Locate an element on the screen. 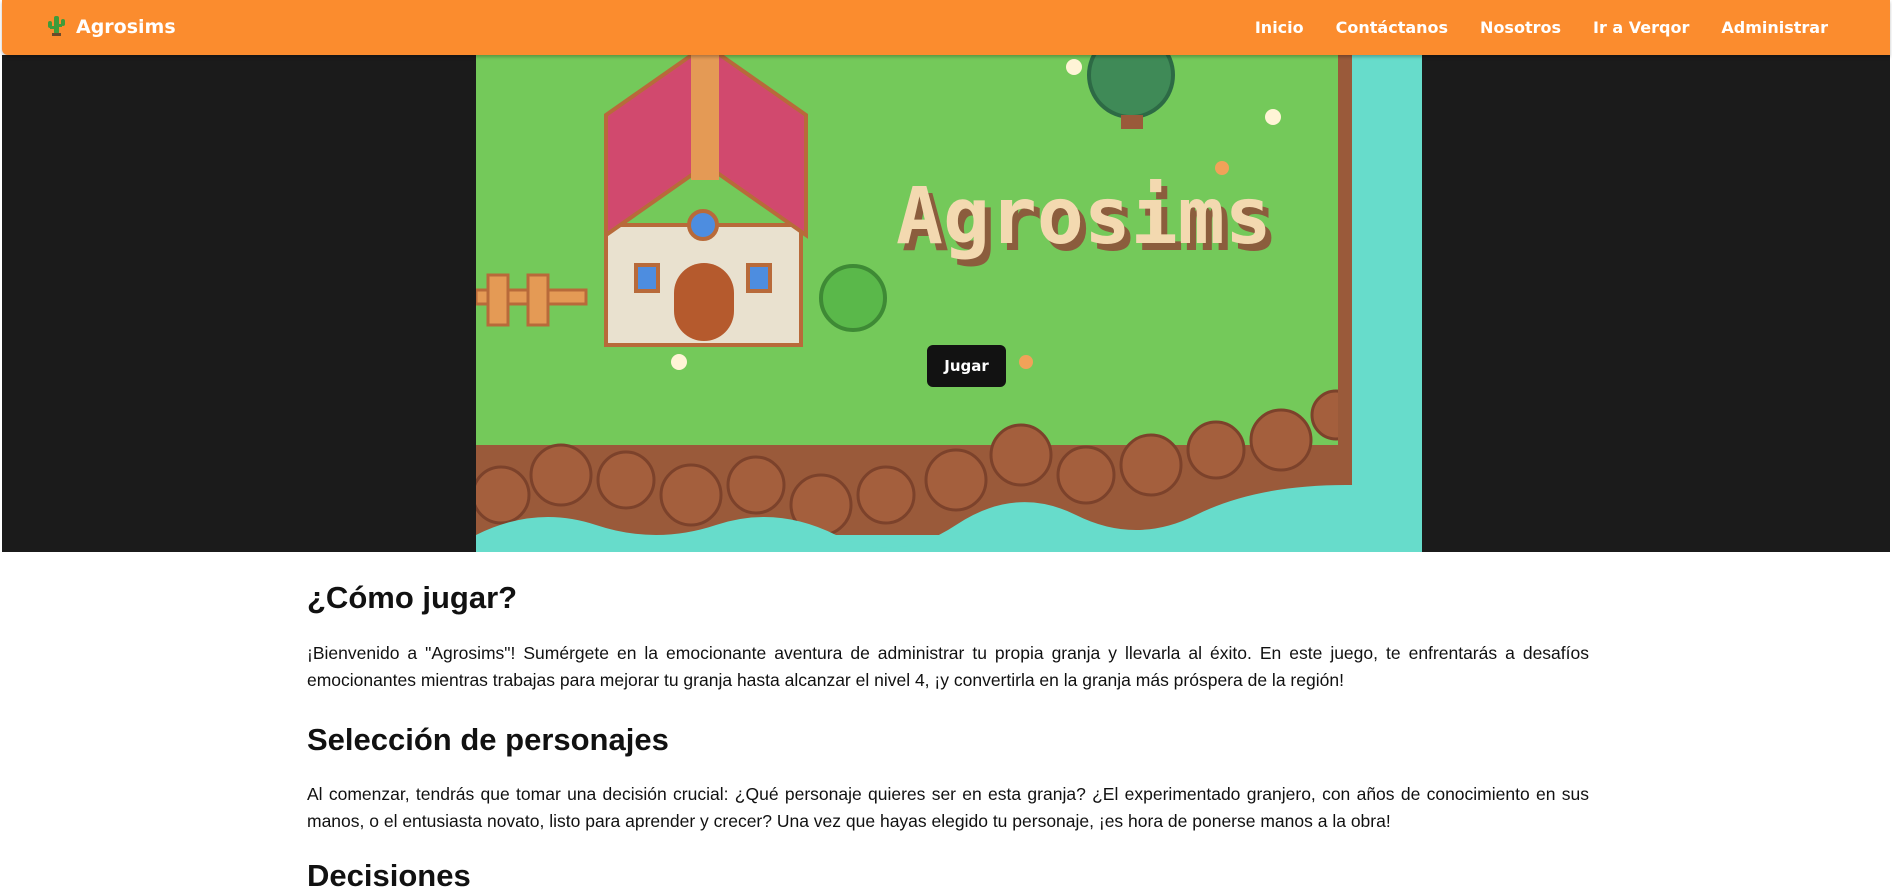 The width and height of the screenshot is (1892, 894). brand-link: Agrosims is located at coordinates (111, 27).